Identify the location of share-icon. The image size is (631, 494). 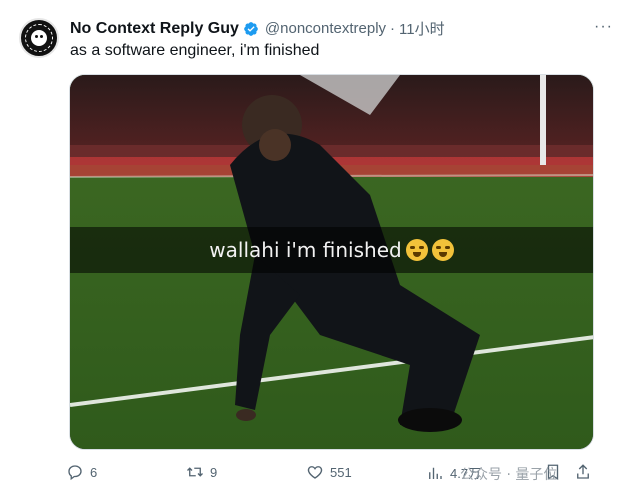
(583, 472).